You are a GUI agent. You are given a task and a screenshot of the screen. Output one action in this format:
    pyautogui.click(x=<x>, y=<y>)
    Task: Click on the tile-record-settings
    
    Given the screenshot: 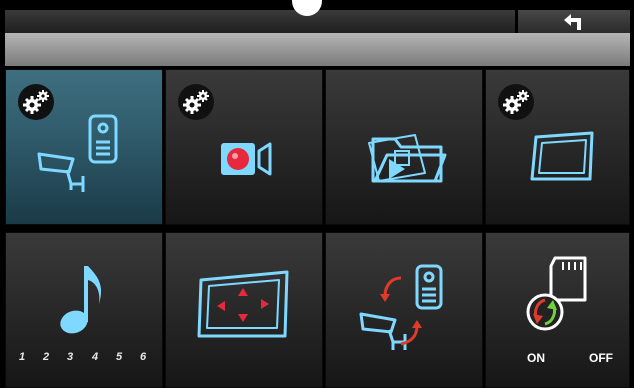 What is the action you would take?
    pyautogui.click(x=244, y=147)
    